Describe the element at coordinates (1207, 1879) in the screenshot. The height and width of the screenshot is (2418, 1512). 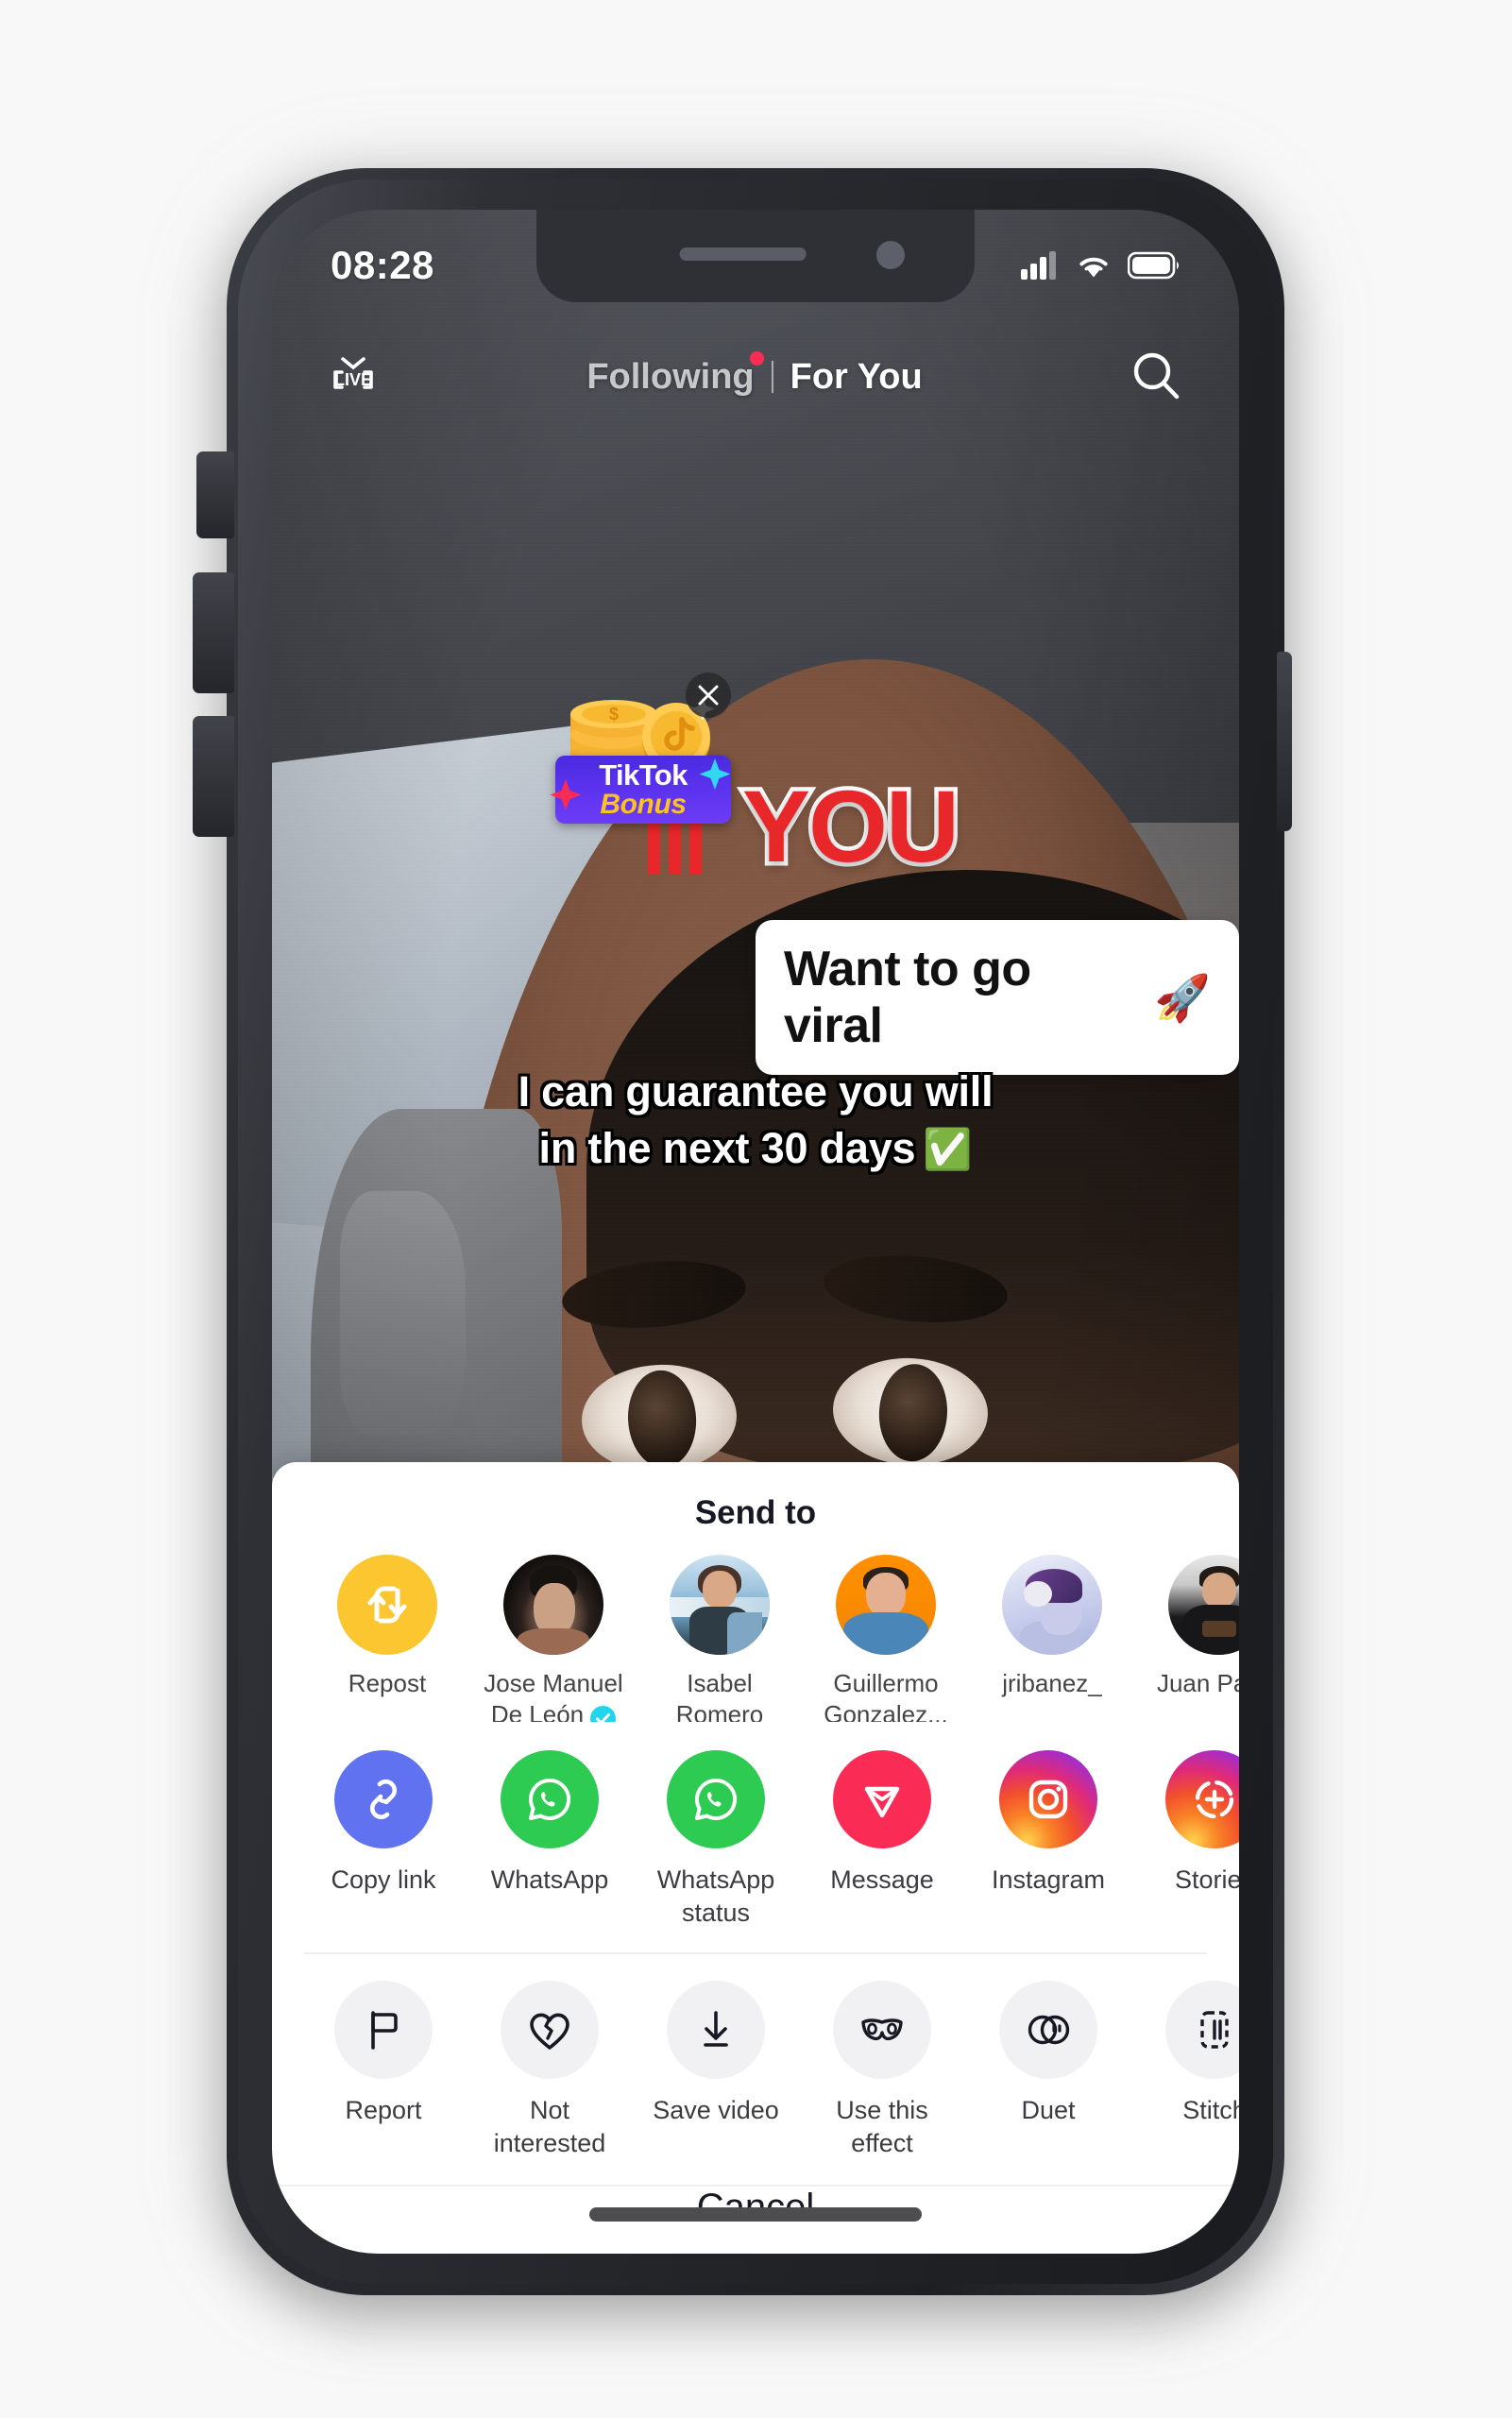
I see `share-app-label-stories: Stories` at that location.